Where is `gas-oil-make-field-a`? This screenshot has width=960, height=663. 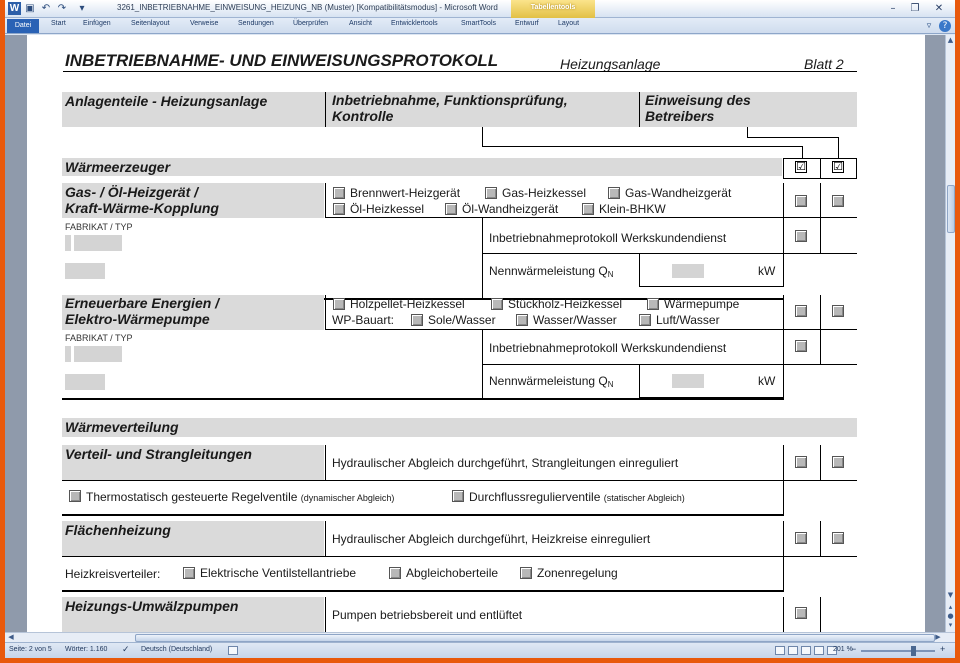
gas-oil-make-field-a is located at coordinates (68, 243).